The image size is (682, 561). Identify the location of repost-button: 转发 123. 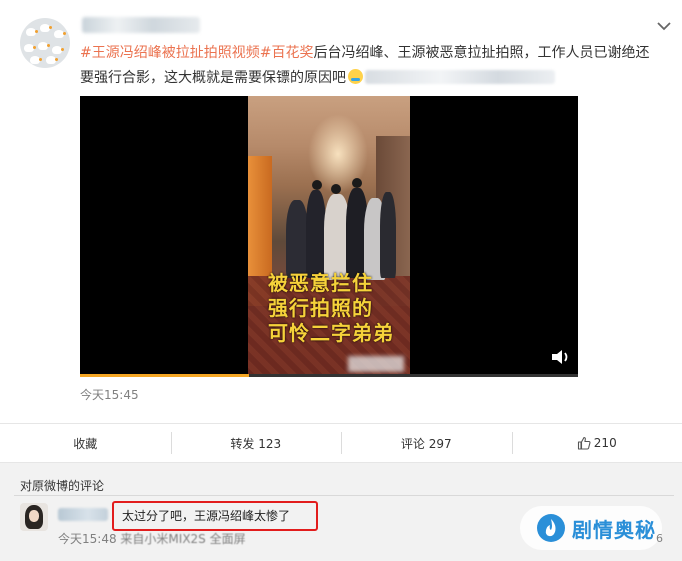
(256, 443).